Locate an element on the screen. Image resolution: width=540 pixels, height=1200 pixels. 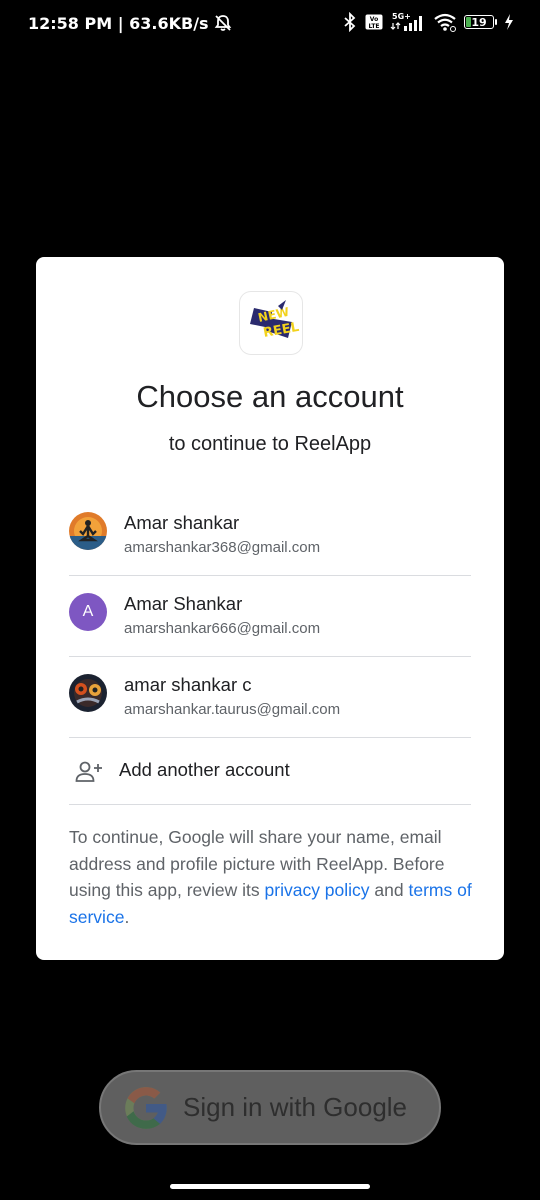
new-reel-logo-icon: NEW REEL is located at coordinates (271, 323).